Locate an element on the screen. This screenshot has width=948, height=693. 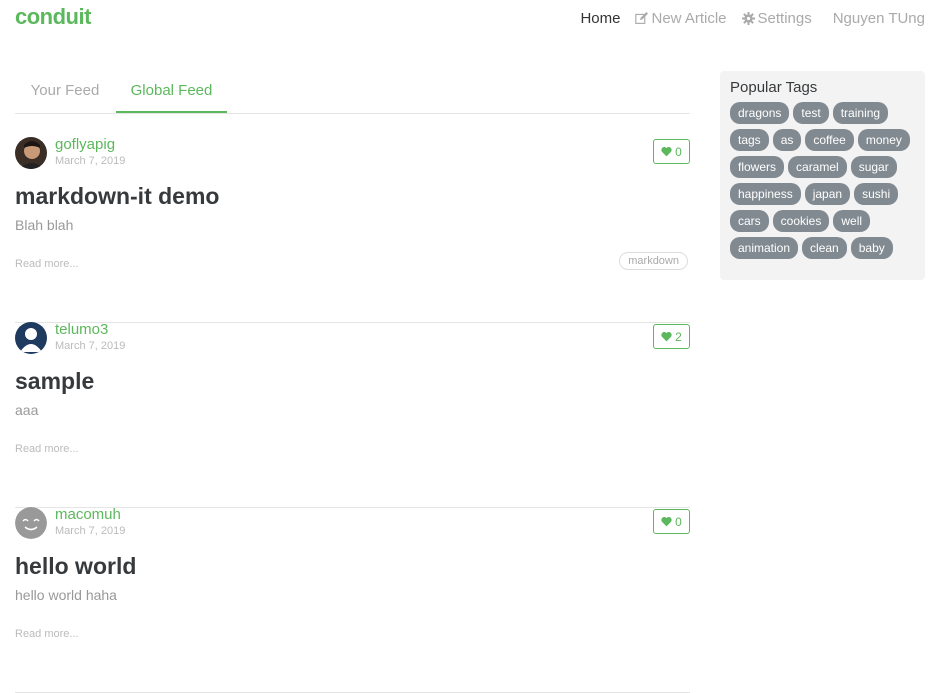
nav-new-article-link: New Article is located at coordinates (681, 18).